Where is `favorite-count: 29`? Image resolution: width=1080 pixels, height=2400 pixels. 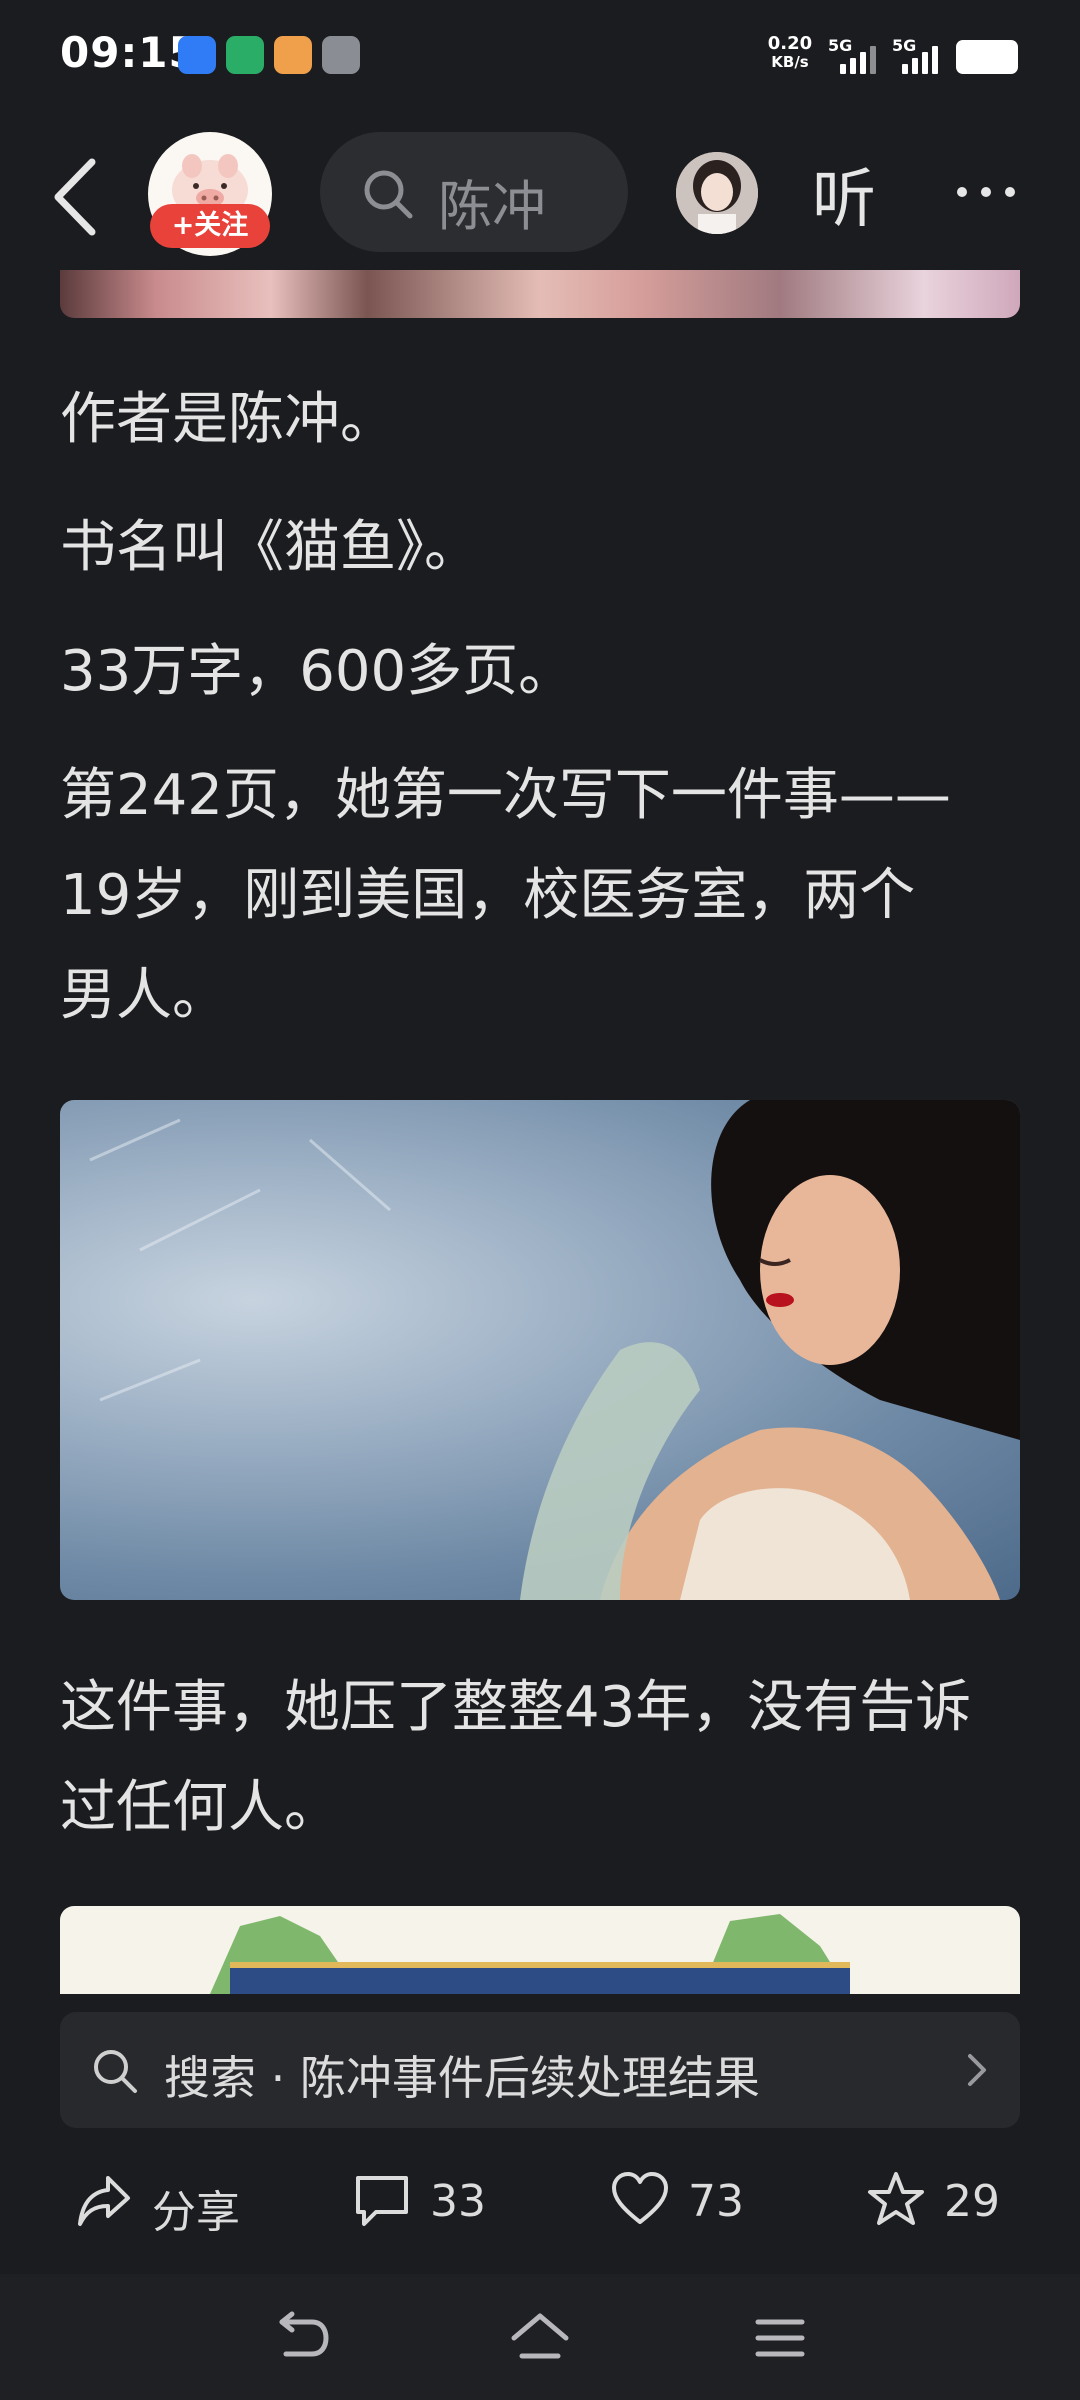
favorite-count: 29 is located at coordinates (972, 2201).